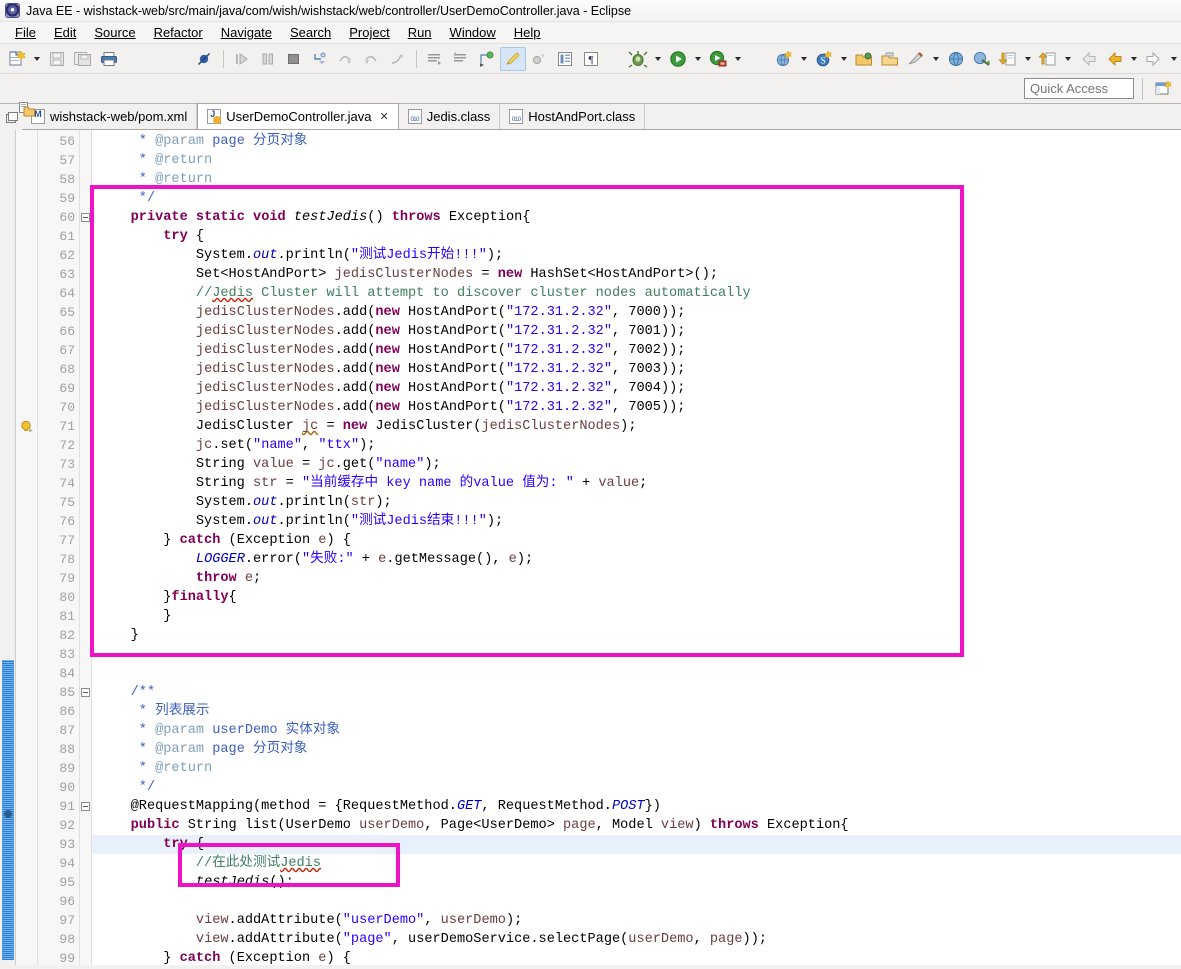 The image size is (1181, 969). I want to click on menu-item-navigate: Navigate, so click(246, 32).